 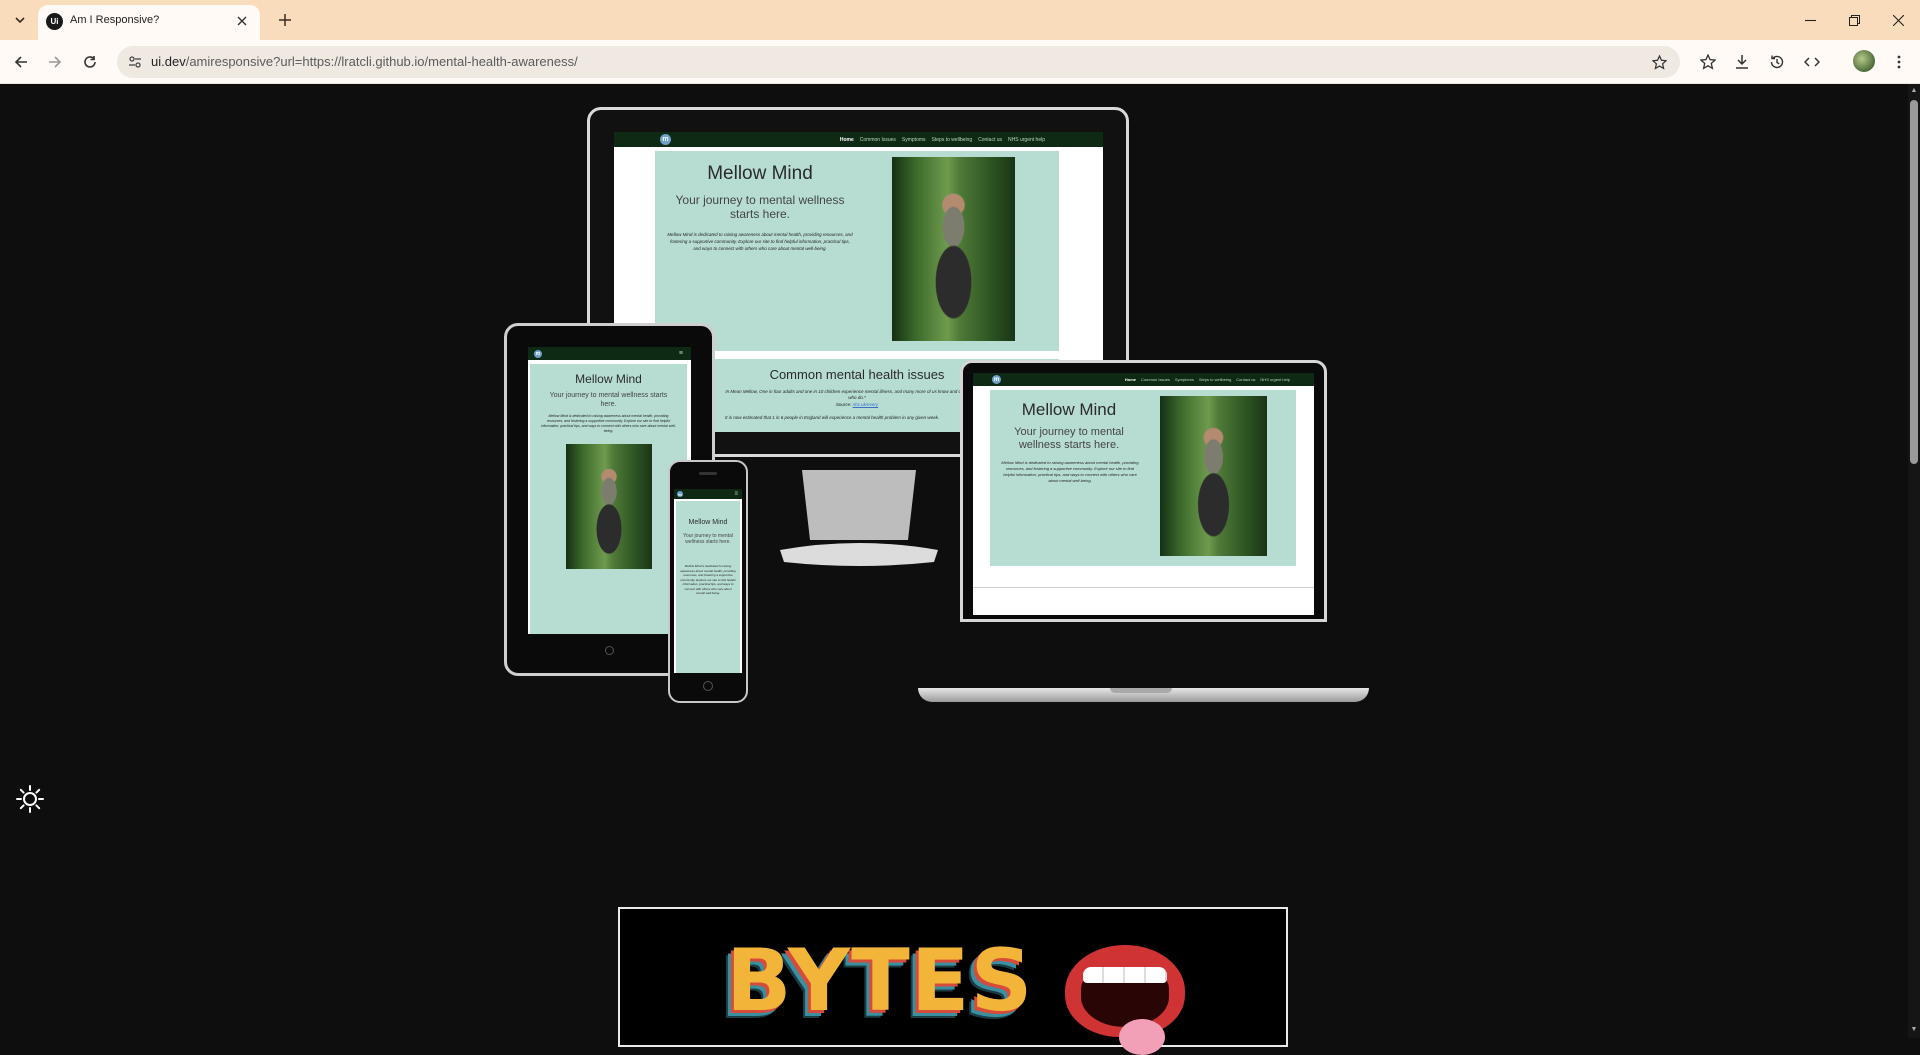 I want to click on downloads-button, so click(x=1742, y=62).